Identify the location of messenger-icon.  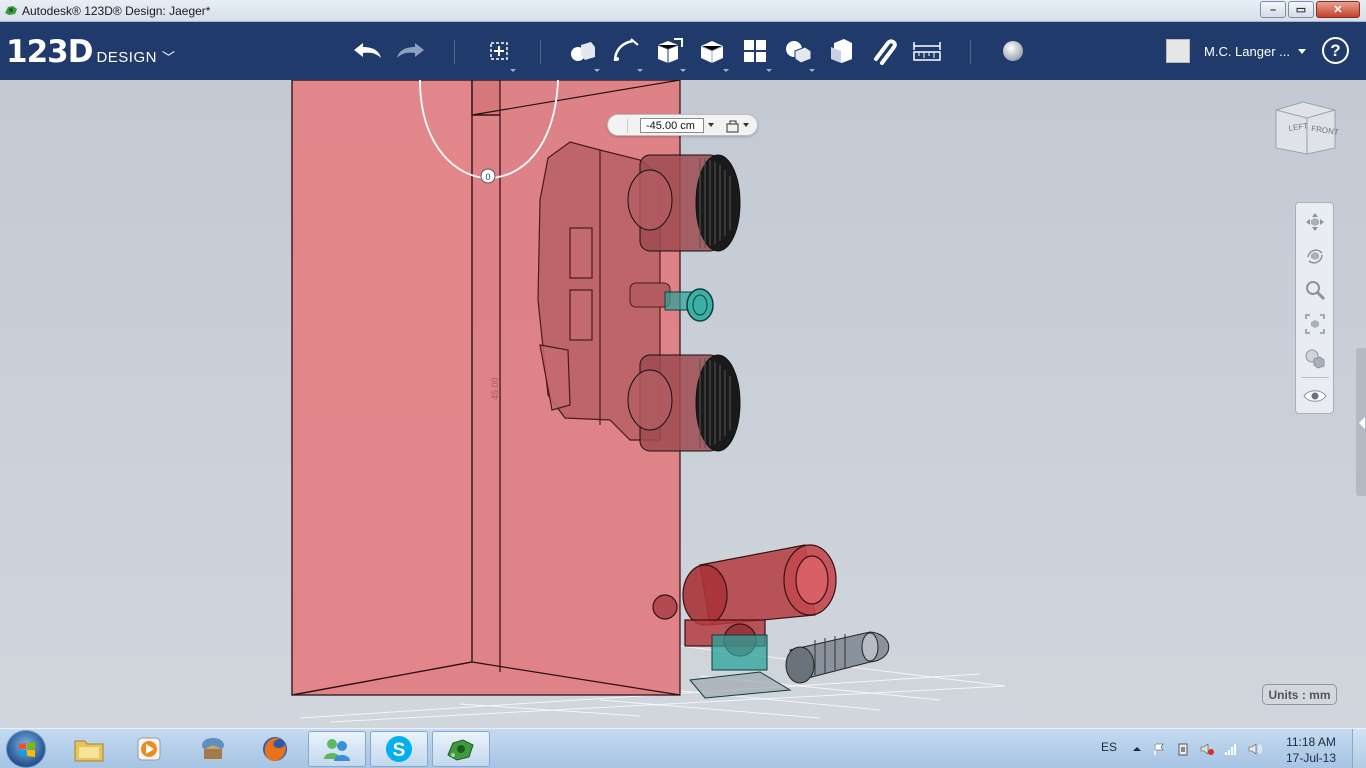
(337, 750).